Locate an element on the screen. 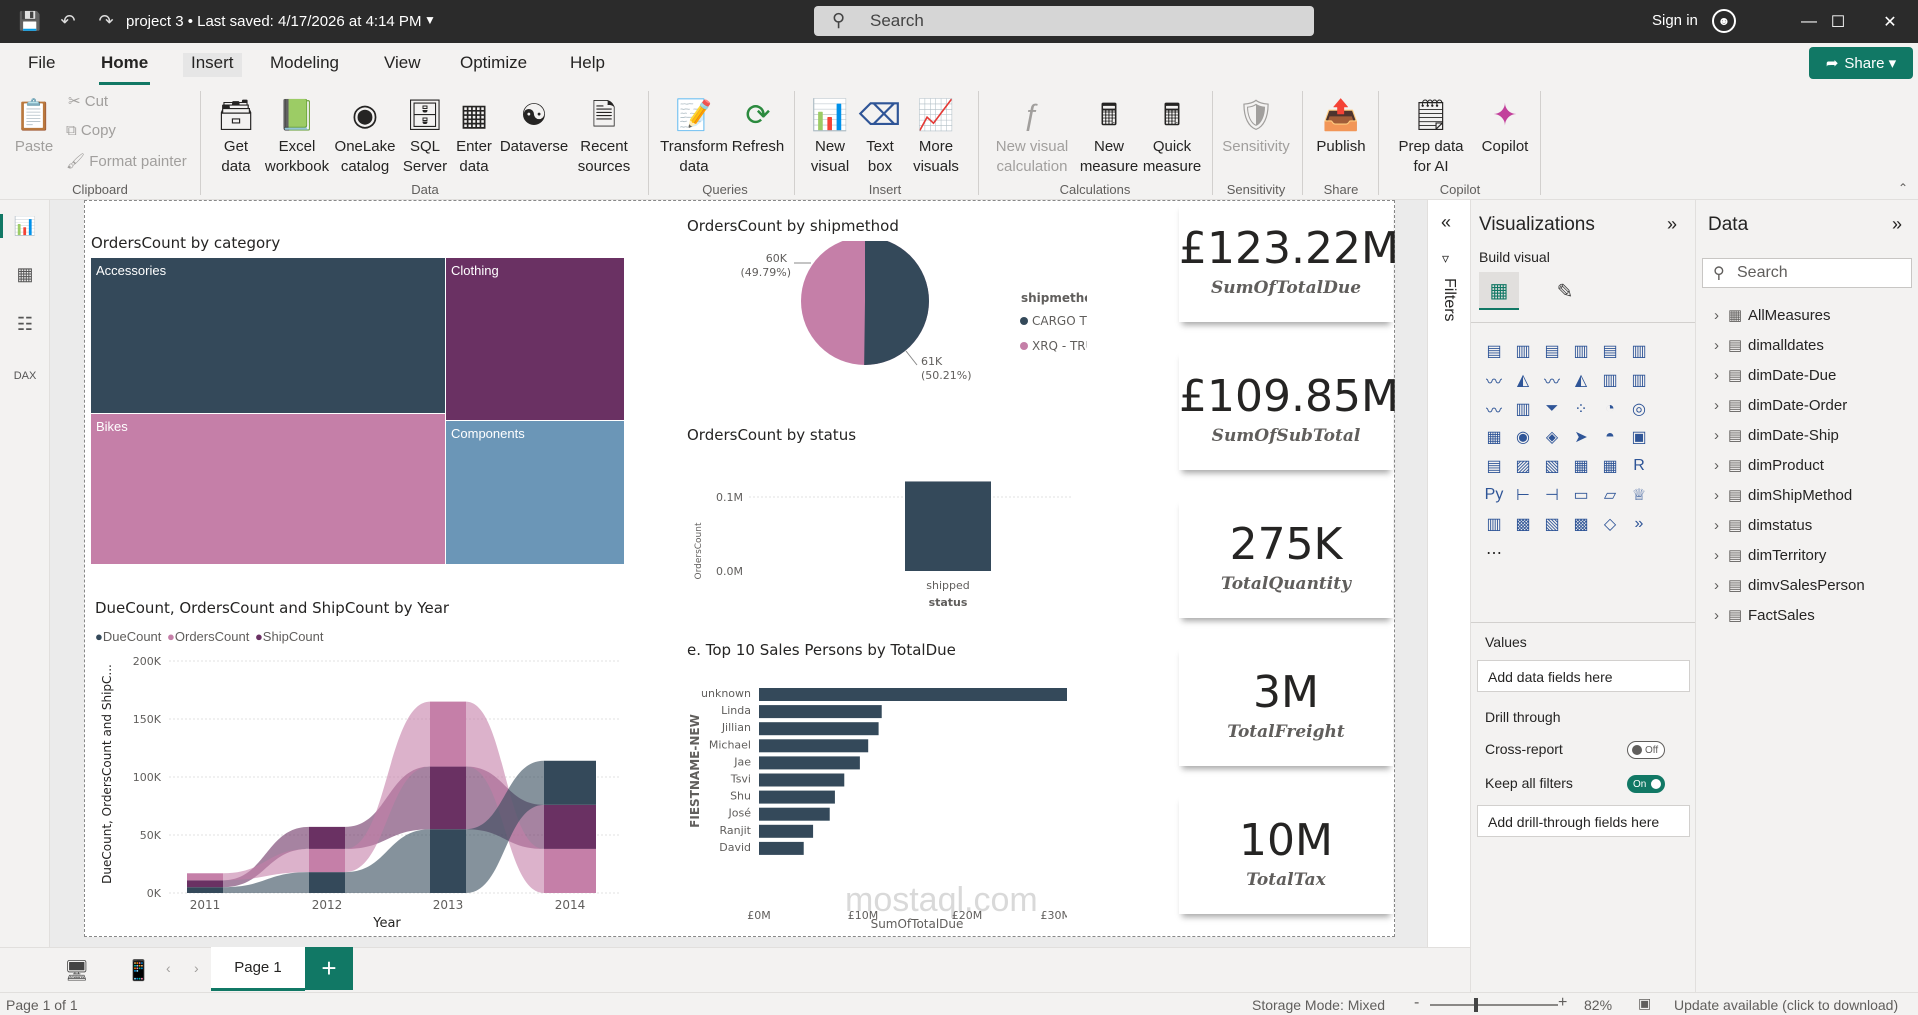 The width and height of the screenshot is (1918, 1015). table-item: › ▦ AllMeasures is located at coordinates (1772, 315).